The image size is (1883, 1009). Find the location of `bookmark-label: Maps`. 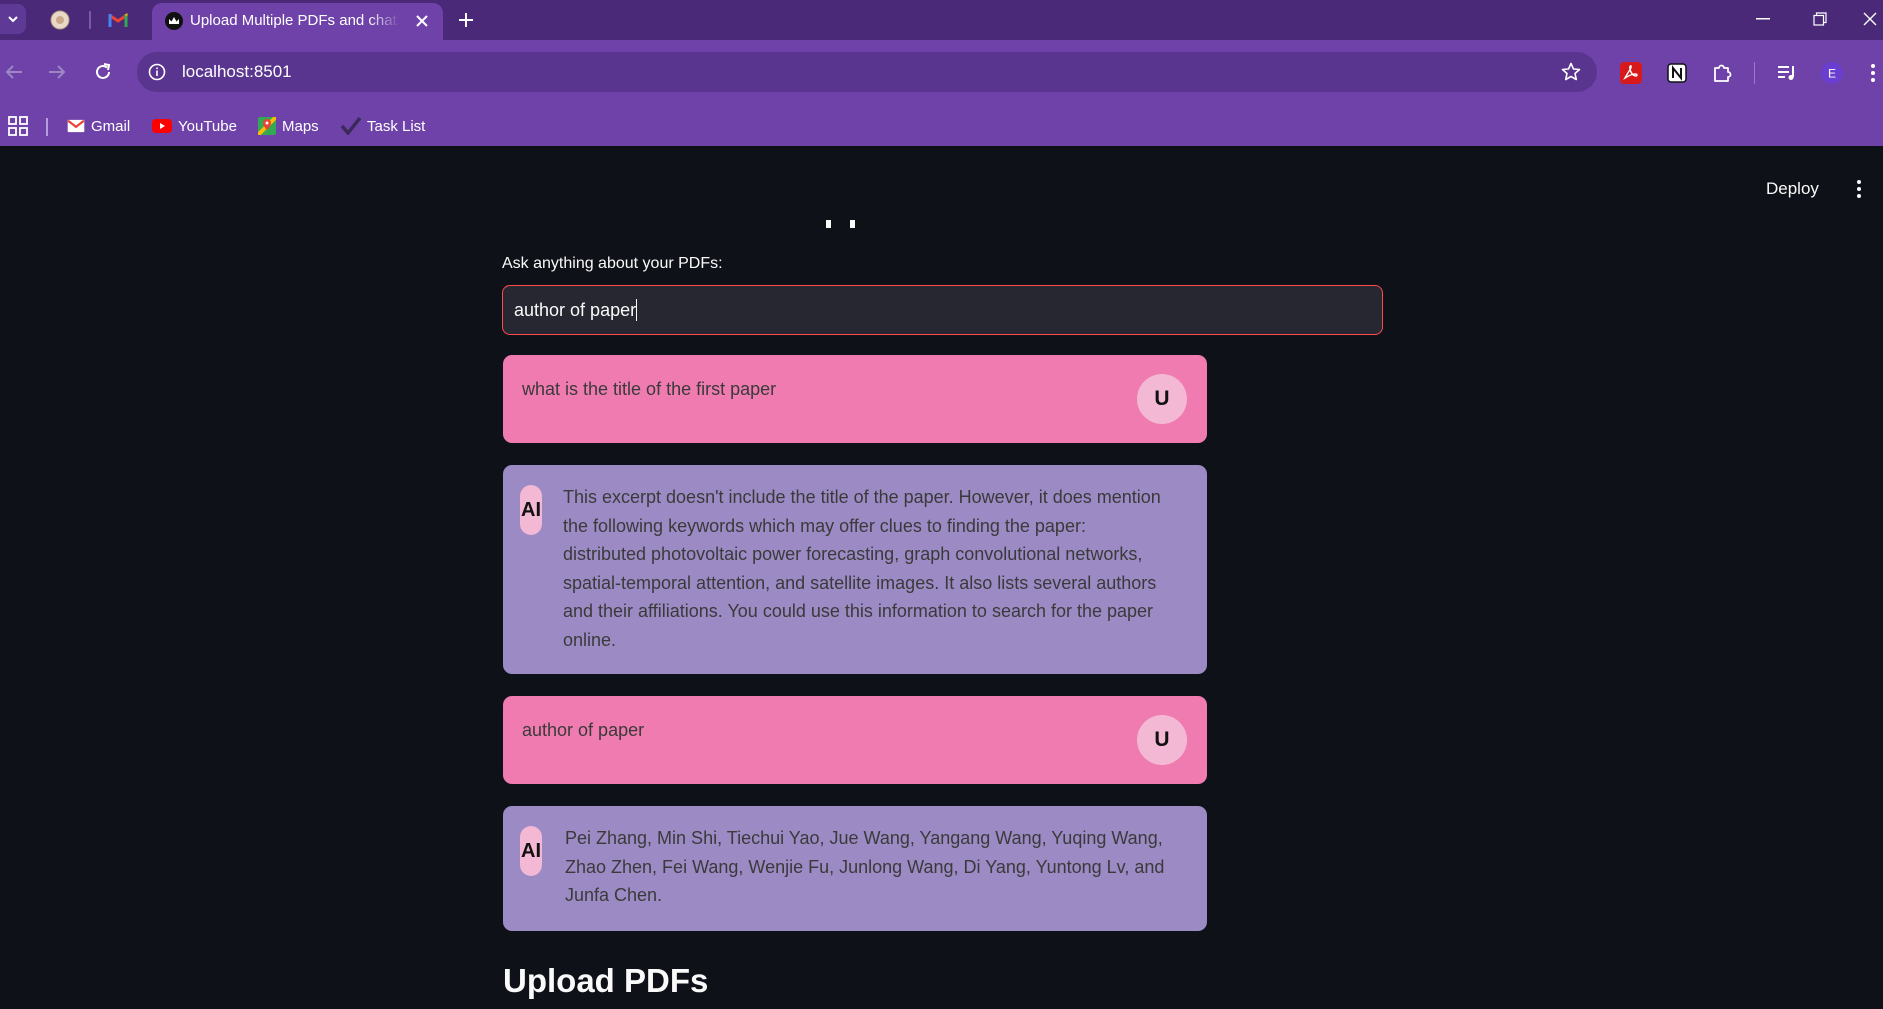

bookmark-label: Maps is located at coordinates (300, 126).